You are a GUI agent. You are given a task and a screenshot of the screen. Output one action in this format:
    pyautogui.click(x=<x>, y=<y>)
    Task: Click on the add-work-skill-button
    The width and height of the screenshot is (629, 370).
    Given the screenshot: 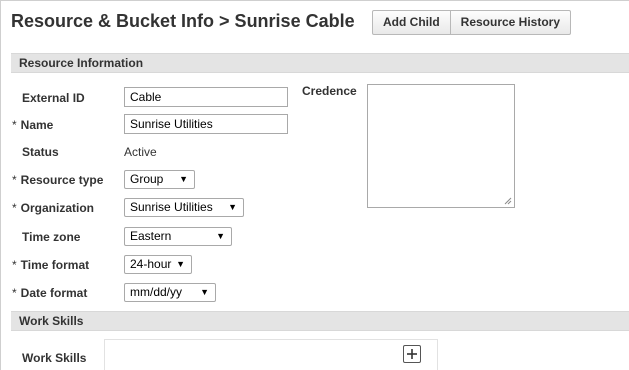 What is the action you would take?
    pyautogui.click(x=412, y=354)
    